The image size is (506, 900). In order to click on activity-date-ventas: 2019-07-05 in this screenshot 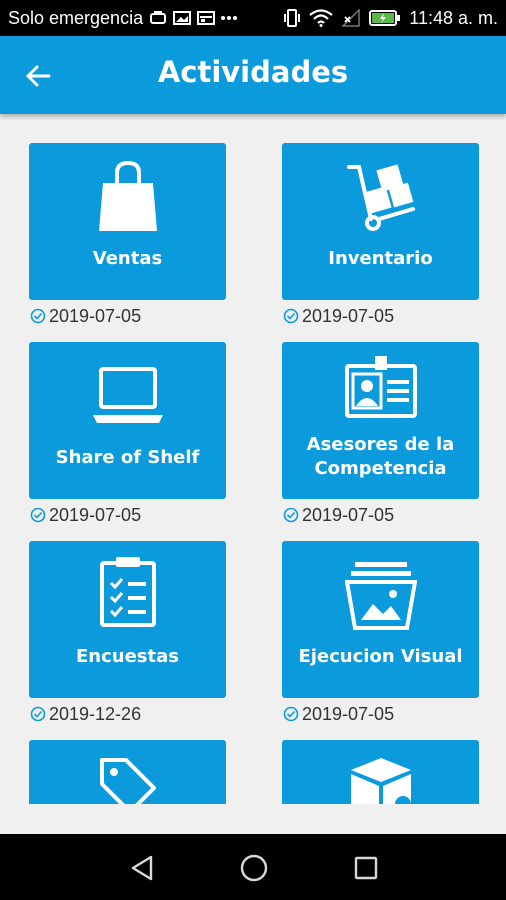, I will do `click(85, 316)`.